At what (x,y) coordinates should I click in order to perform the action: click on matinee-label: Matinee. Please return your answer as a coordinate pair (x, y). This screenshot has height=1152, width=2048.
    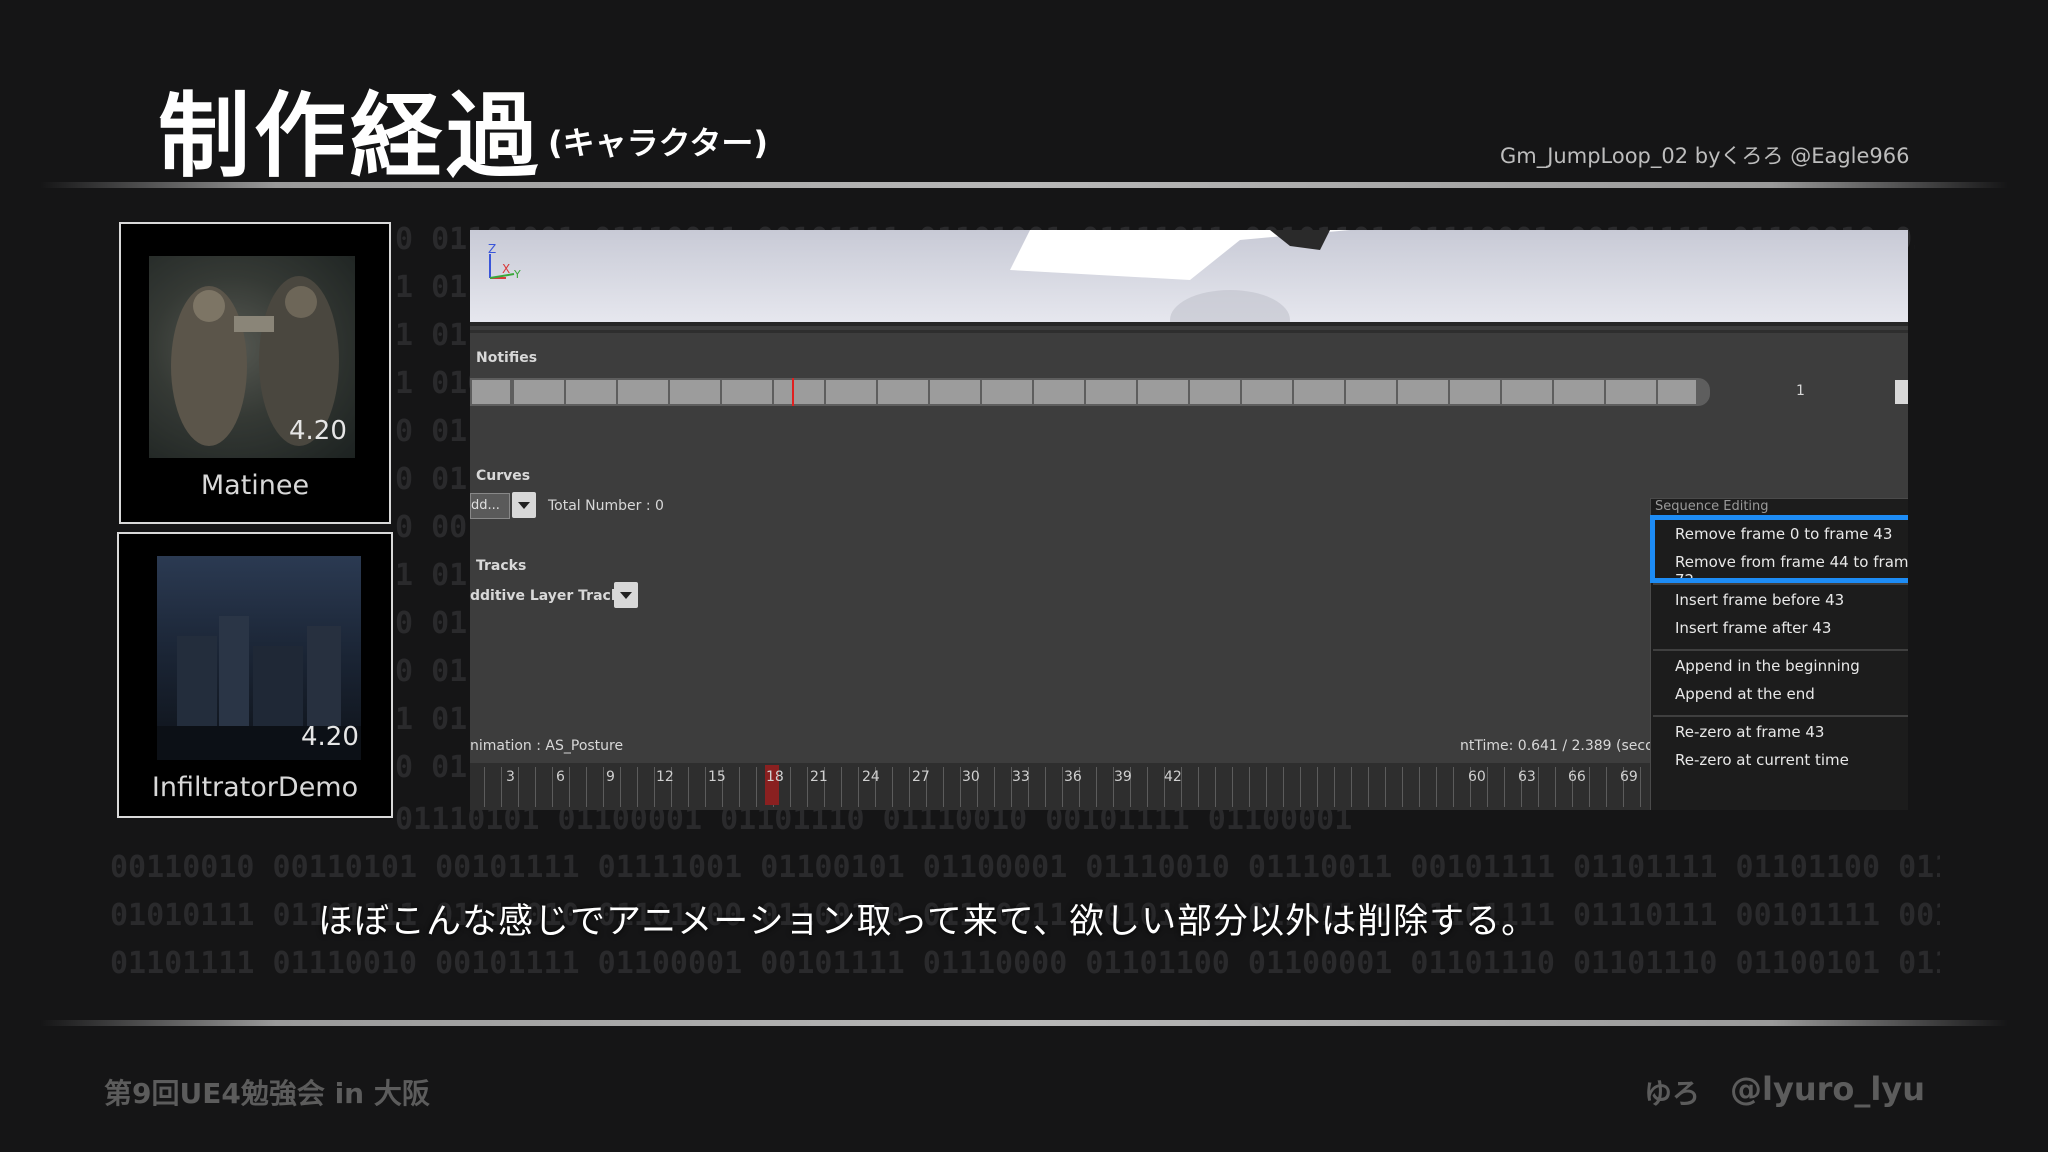
    Looking at the image, I should click on (255, 485).